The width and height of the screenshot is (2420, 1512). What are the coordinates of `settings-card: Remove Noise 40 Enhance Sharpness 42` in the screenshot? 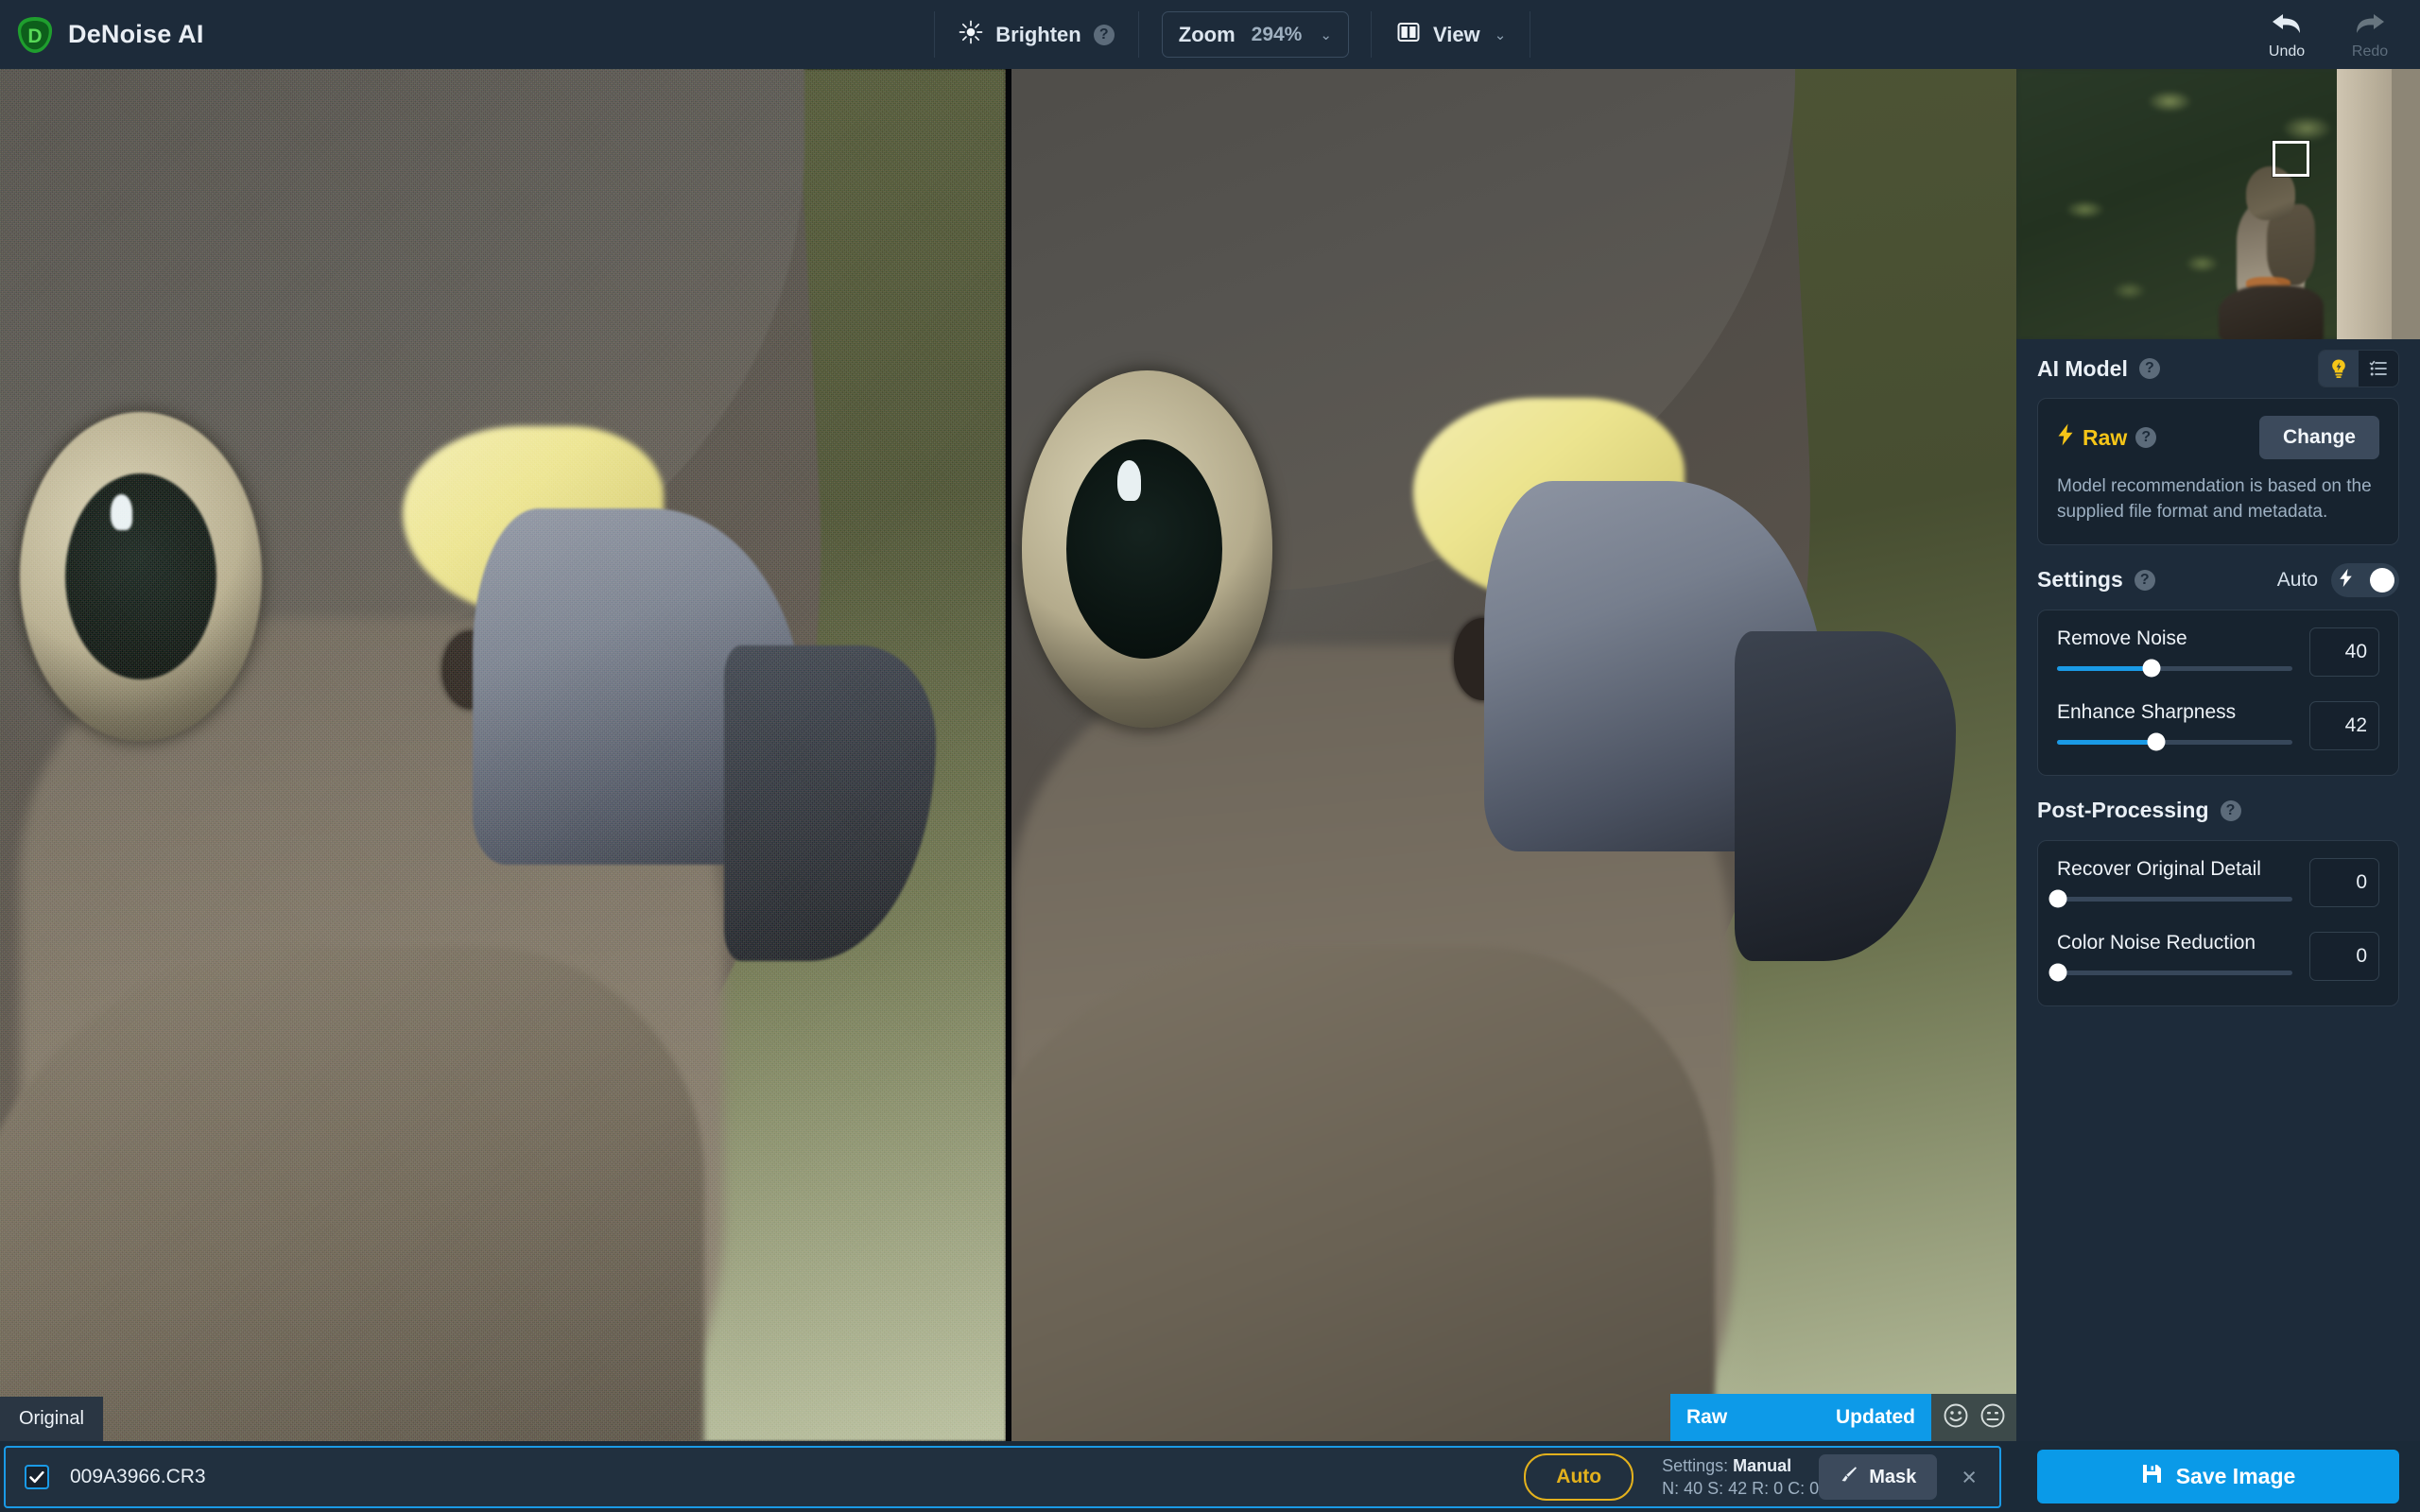 It's located at (2218, 692).